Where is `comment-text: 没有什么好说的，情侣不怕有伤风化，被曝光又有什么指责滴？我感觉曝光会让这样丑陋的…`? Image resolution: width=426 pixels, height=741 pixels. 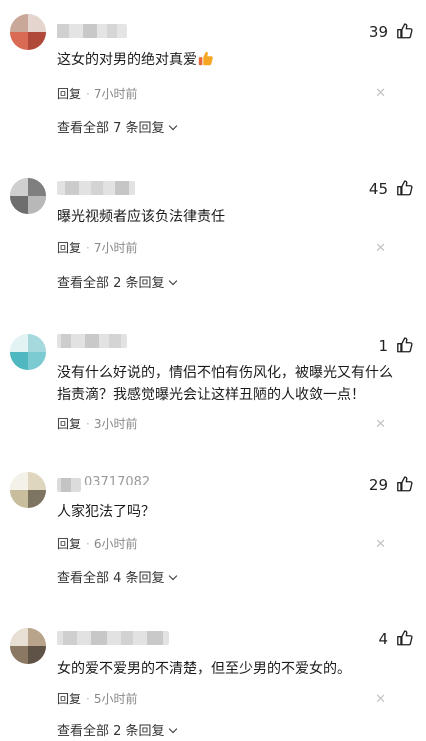
comment-text: 没有什么好说的，情侣不怕有伤风化，被曝光又有什么指责滴？我感觉曝光会让这样丑陋的… is located at coordinates (225, 384).